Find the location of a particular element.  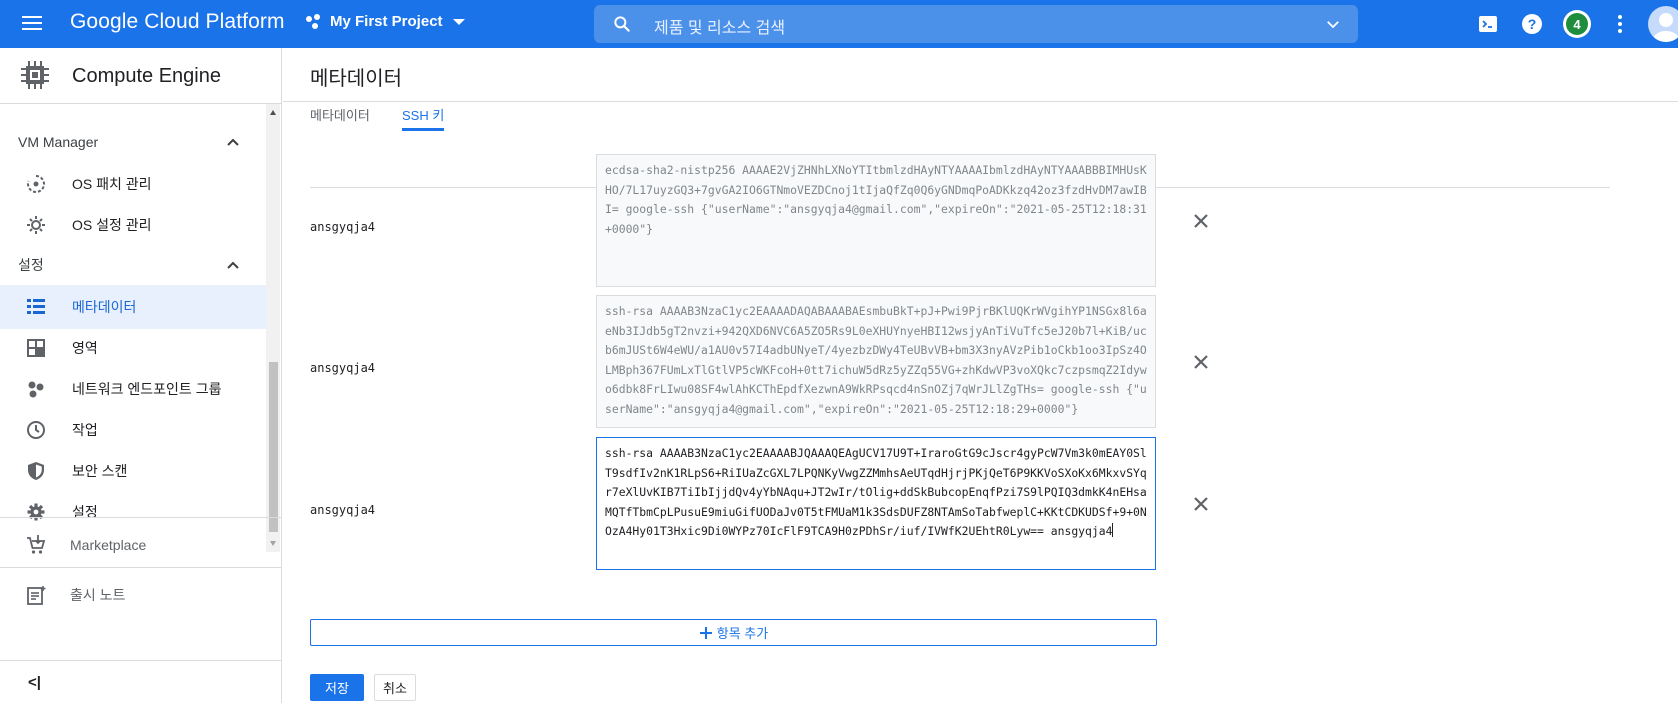

patch-icon is located at coordinates (36, 184).